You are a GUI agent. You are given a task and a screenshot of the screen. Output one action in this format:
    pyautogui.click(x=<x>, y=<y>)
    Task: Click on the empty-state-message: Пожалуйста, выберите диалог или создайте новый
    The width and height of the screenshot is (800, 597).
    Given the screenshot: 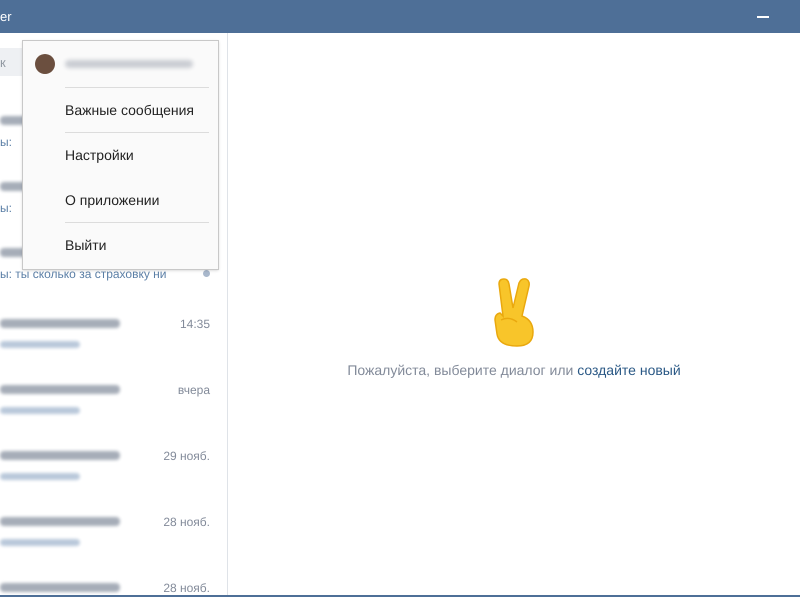 What is the action you would take?
    pyautogui.click(x=514, y=370)
    